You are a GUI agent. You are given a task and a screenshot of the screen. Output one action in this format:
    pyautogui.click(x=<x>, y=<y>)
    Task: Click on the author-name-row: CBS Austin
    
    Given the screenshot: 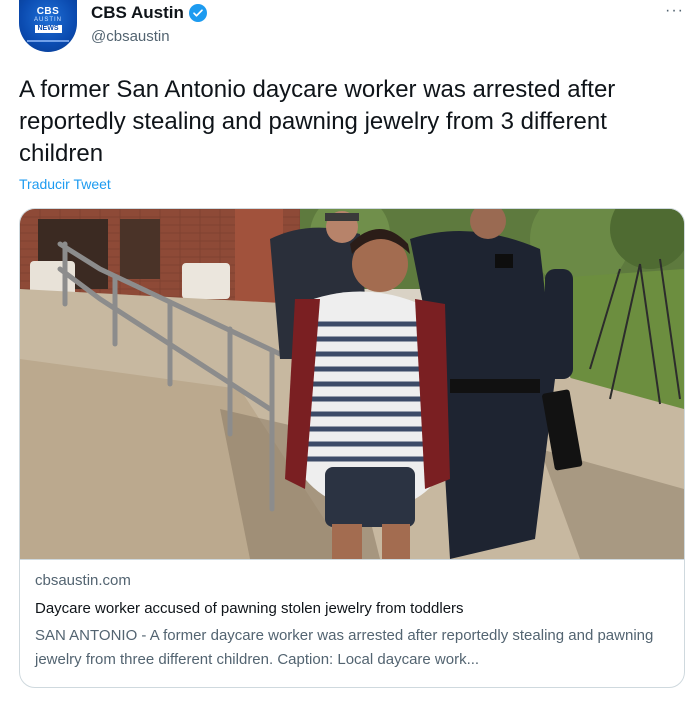 What is the action you would take?
    pyautogui.click(x=149, y=13)
    